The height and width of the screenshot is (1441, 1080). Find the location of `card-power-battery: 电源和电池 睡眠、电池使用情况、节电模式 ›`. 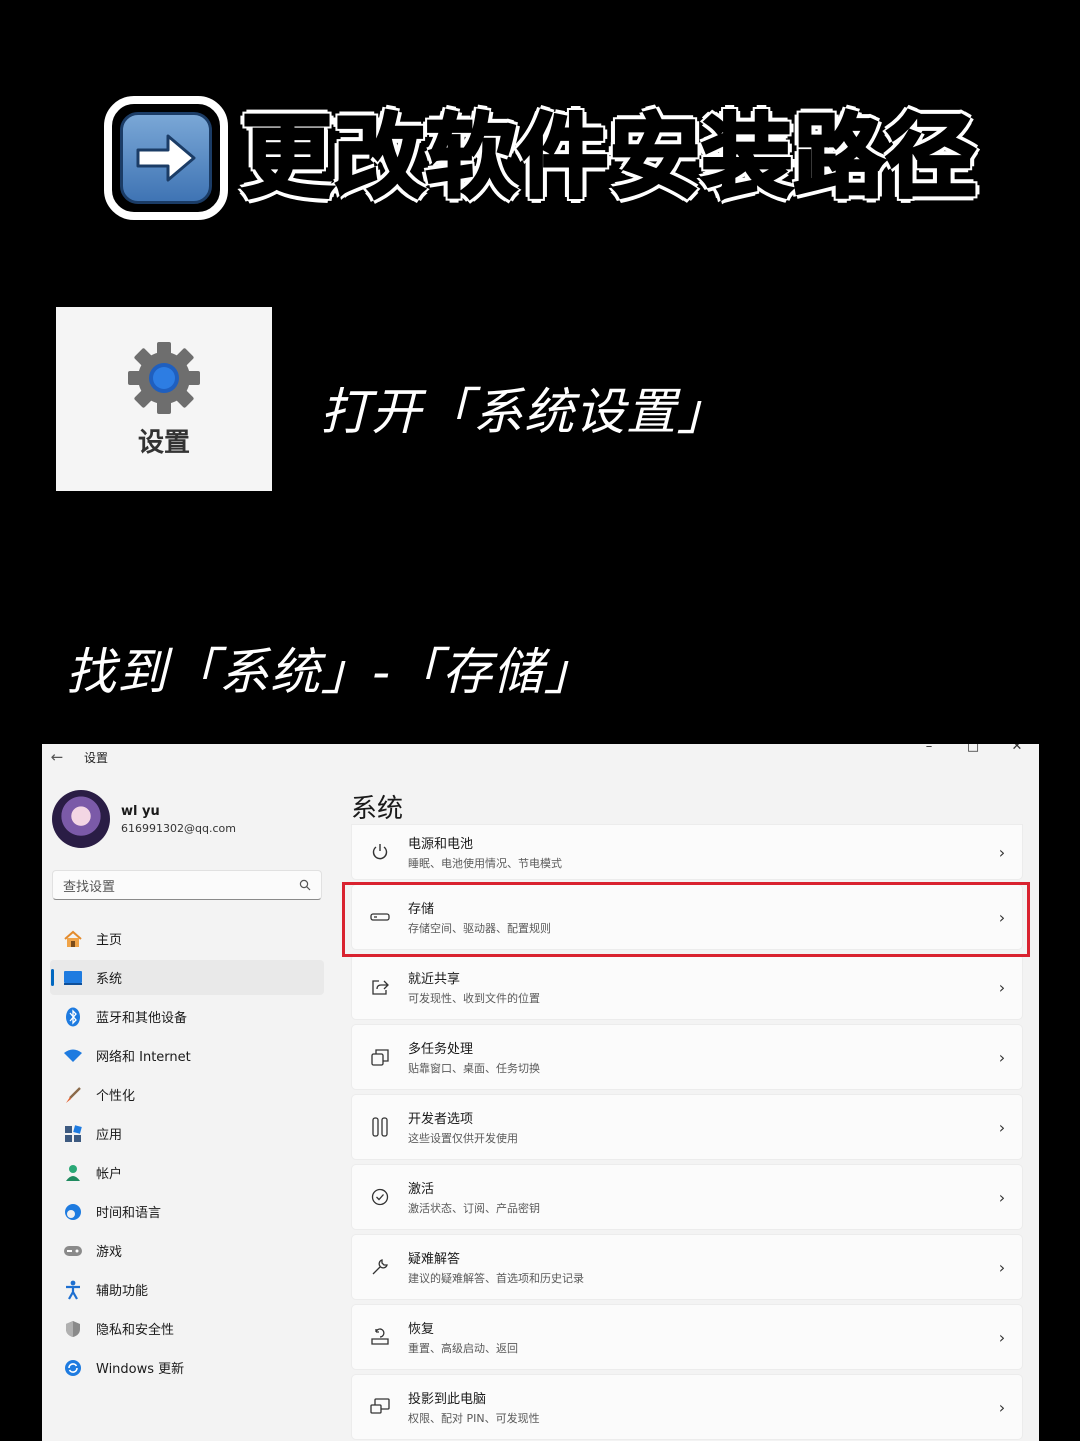

card-power-battery: 电源和电池 睡眠、电池使用情况、节电模式 › is located at coordinates (687, 852).